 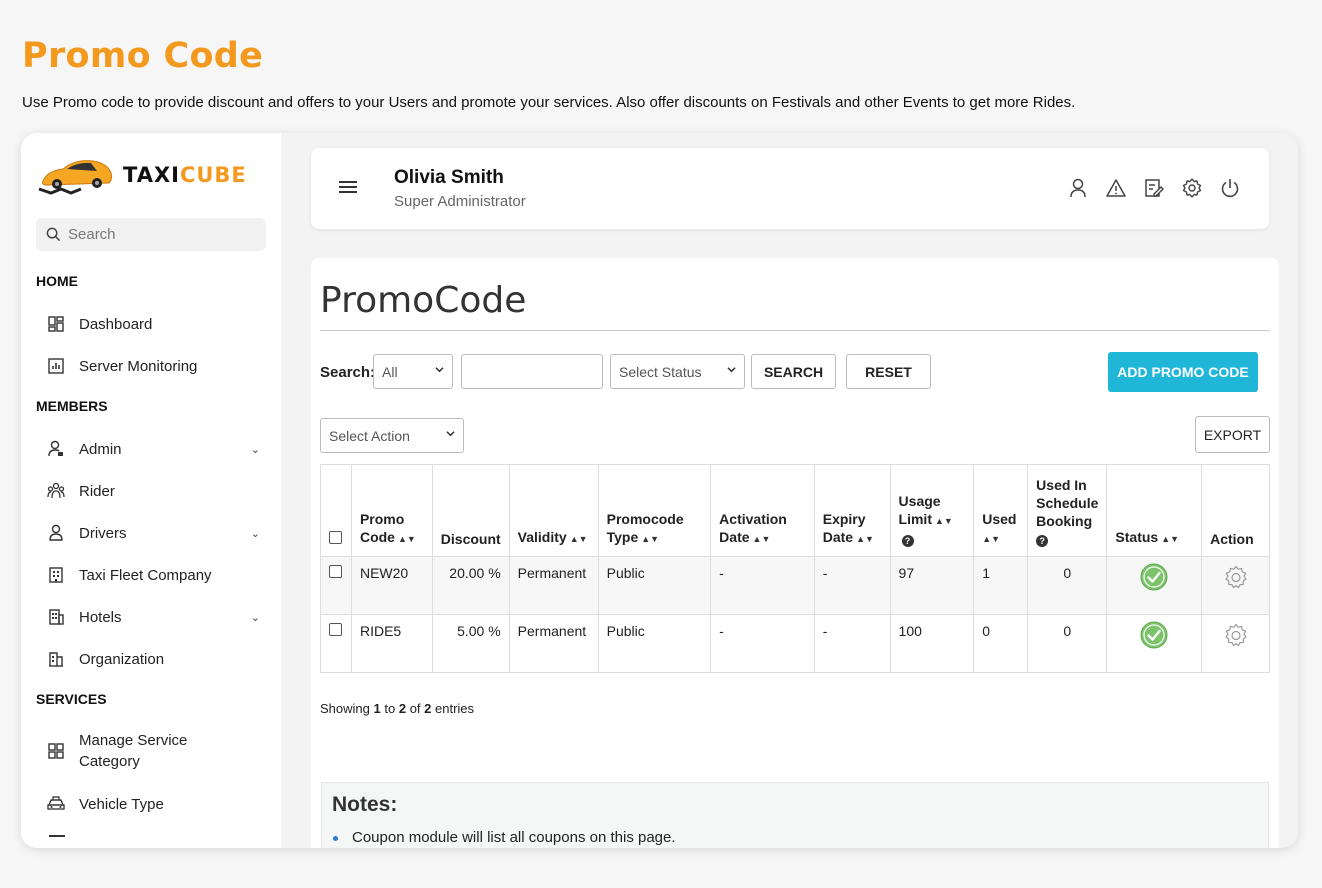 I want to click on hotel-icon, so click(x=56, y=617).